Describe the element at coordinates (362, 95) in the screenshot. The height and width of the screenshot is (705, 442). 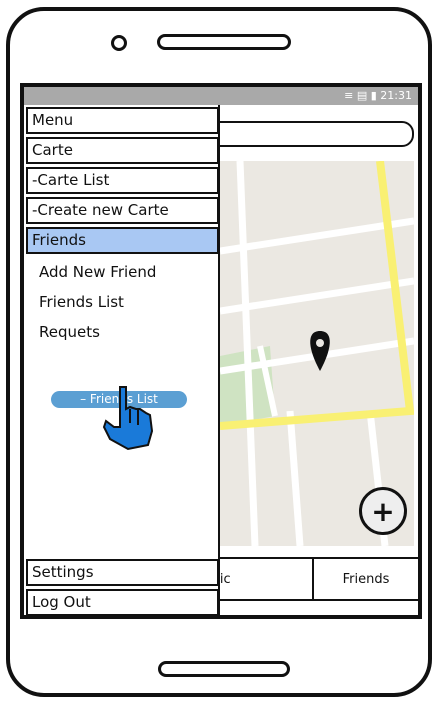
I see `signal-icon: ▤` at that location.